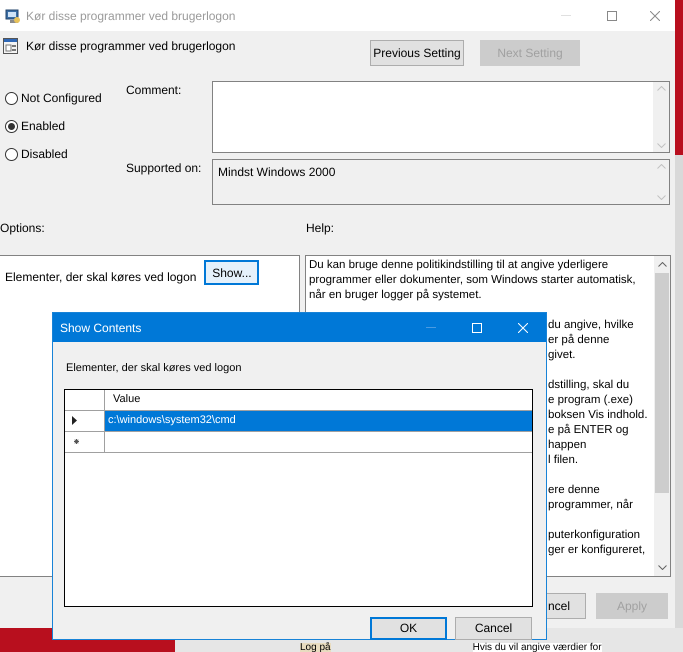 The image size is (683, 652). I want to click on cancel-button: ncel, so click(566, 606).